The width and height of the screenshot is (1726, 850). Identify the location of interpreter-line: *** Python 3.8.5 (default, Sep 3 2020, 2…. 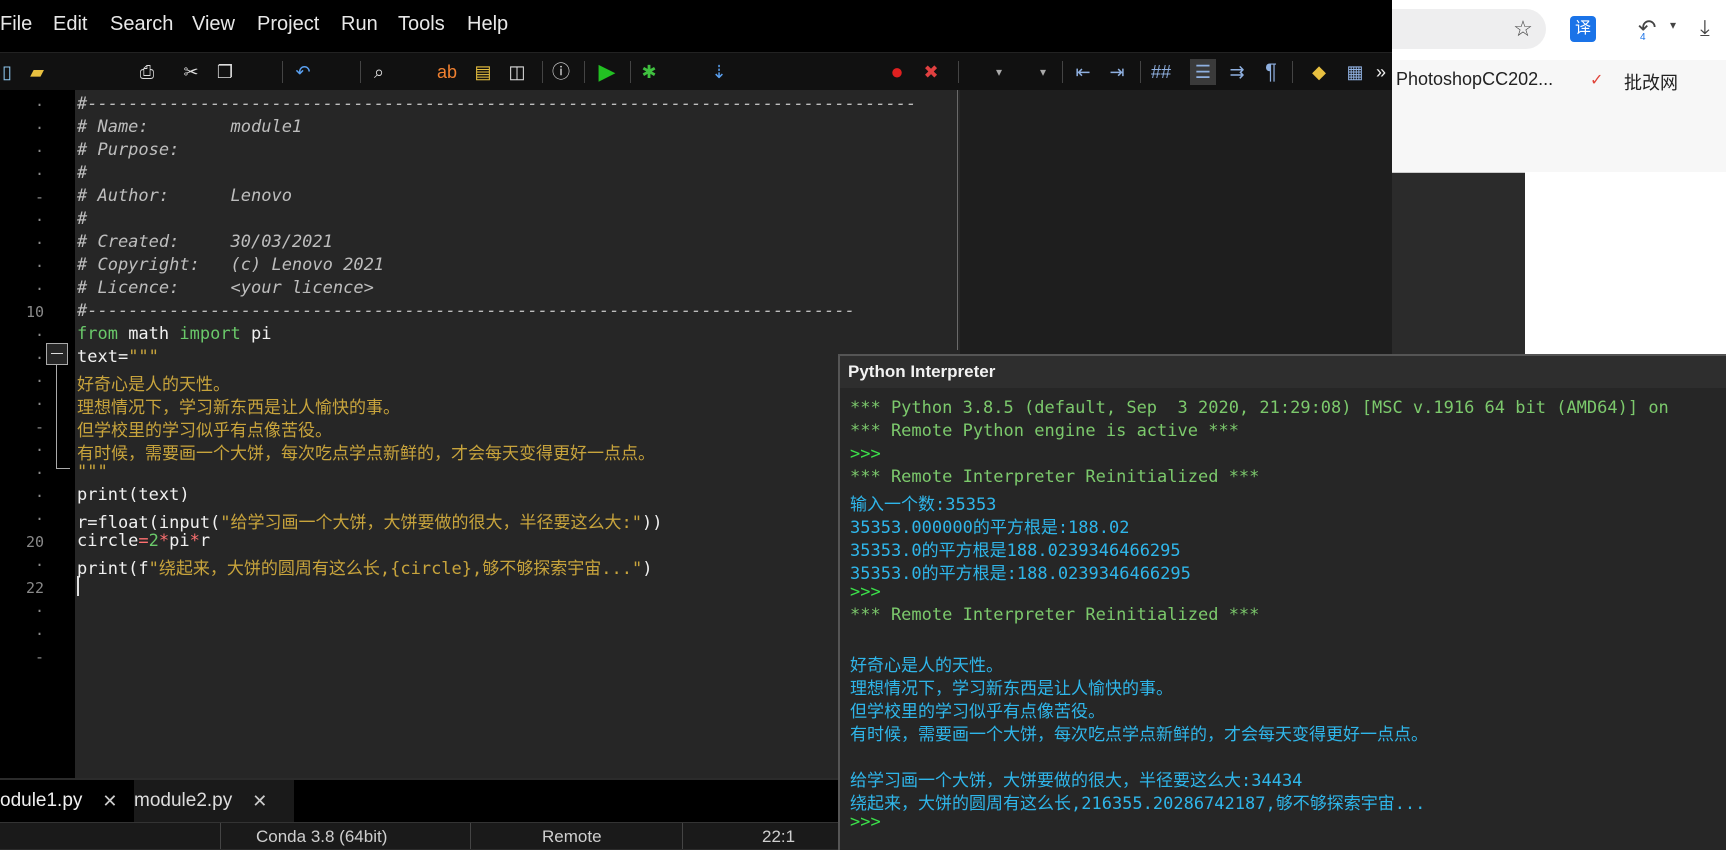
(1259, 408).